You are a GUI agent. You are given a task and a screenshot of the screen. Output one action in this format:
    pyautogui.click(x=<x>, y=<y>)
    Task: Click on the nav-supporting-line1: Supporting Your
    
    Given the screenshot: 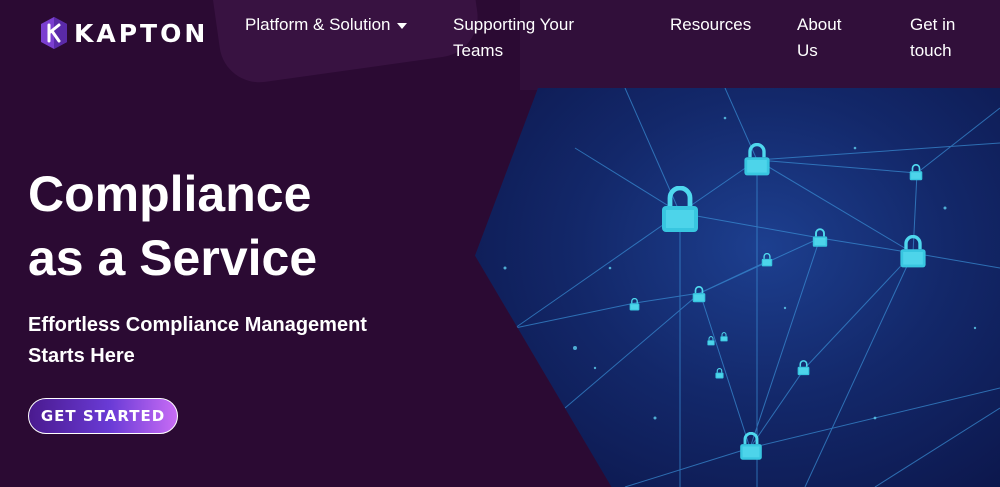 What is the action you would take?
    pyautogui.click(x=513, y=24)
    